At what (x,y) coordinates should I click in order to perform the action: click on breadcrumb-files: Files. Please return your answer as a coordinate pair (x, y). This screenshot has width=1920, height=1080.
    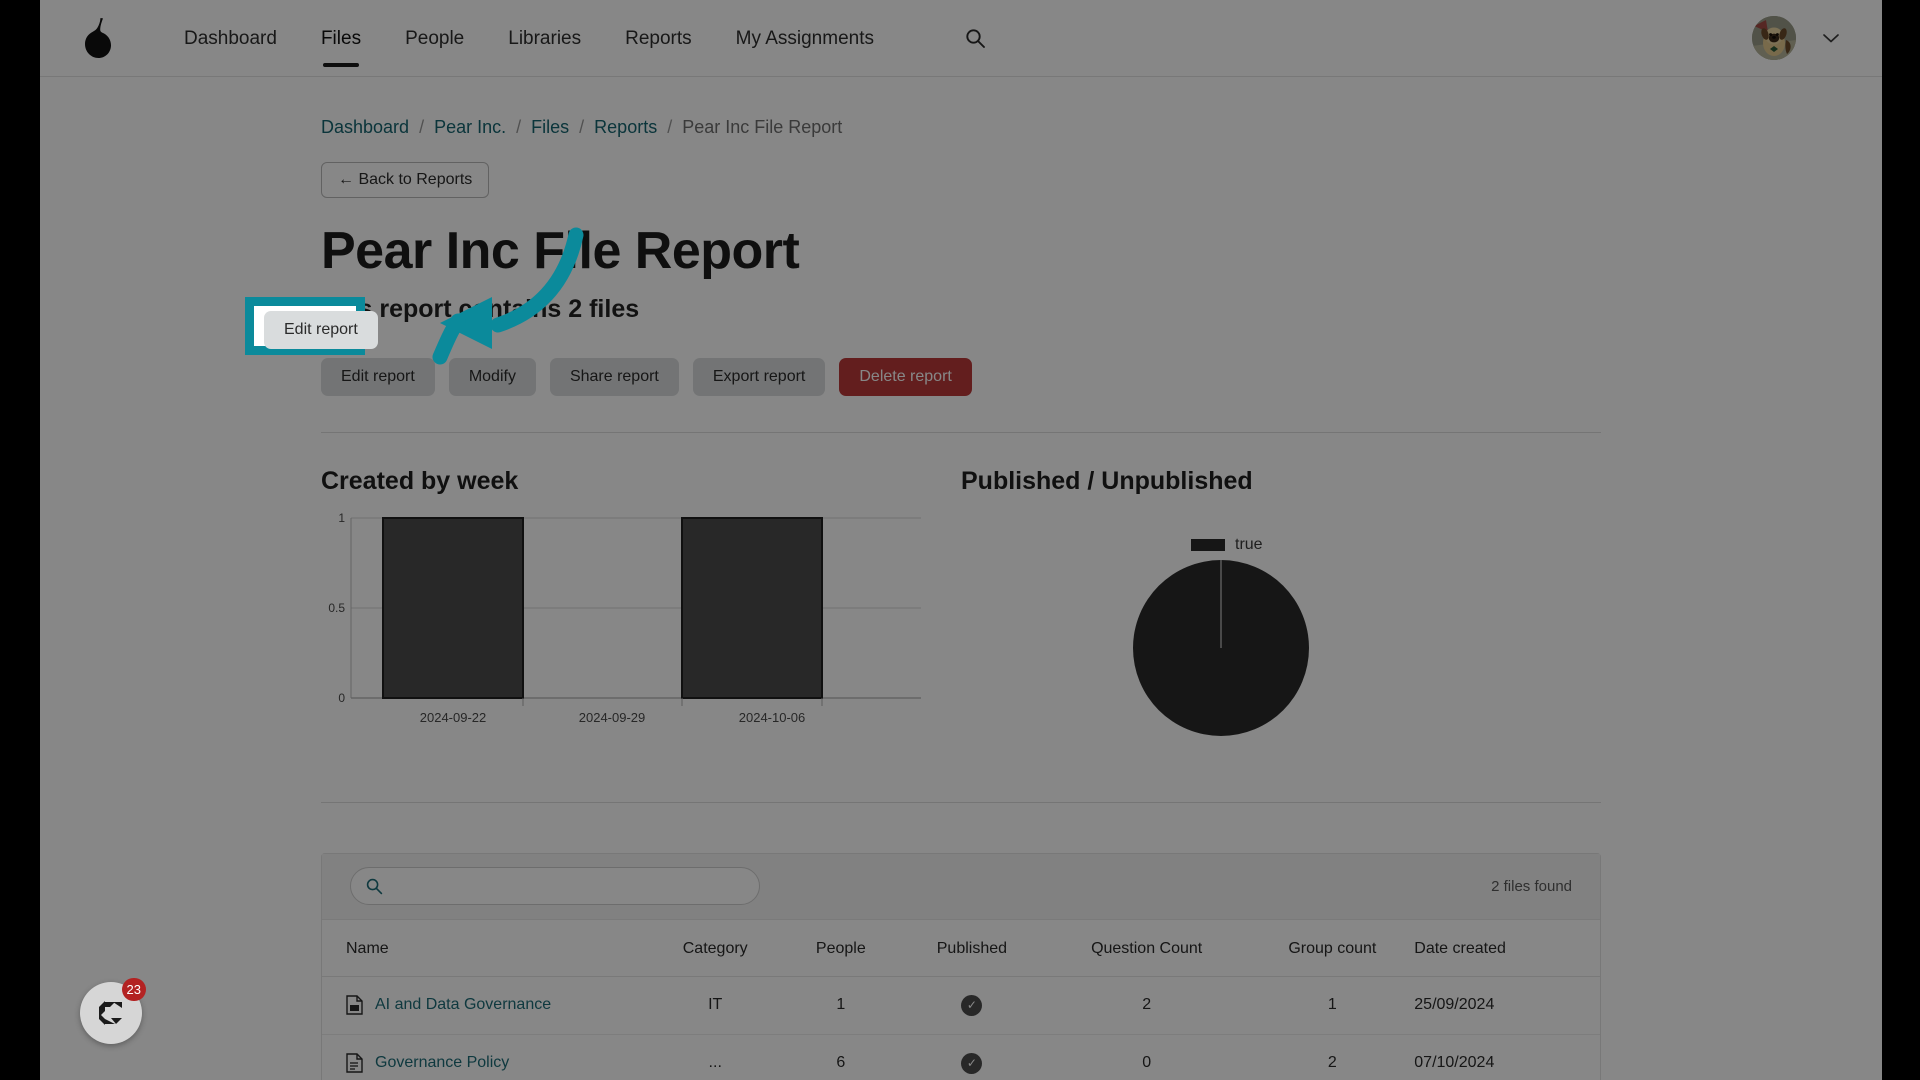
    Looking at the image, I should click on (550, 127).